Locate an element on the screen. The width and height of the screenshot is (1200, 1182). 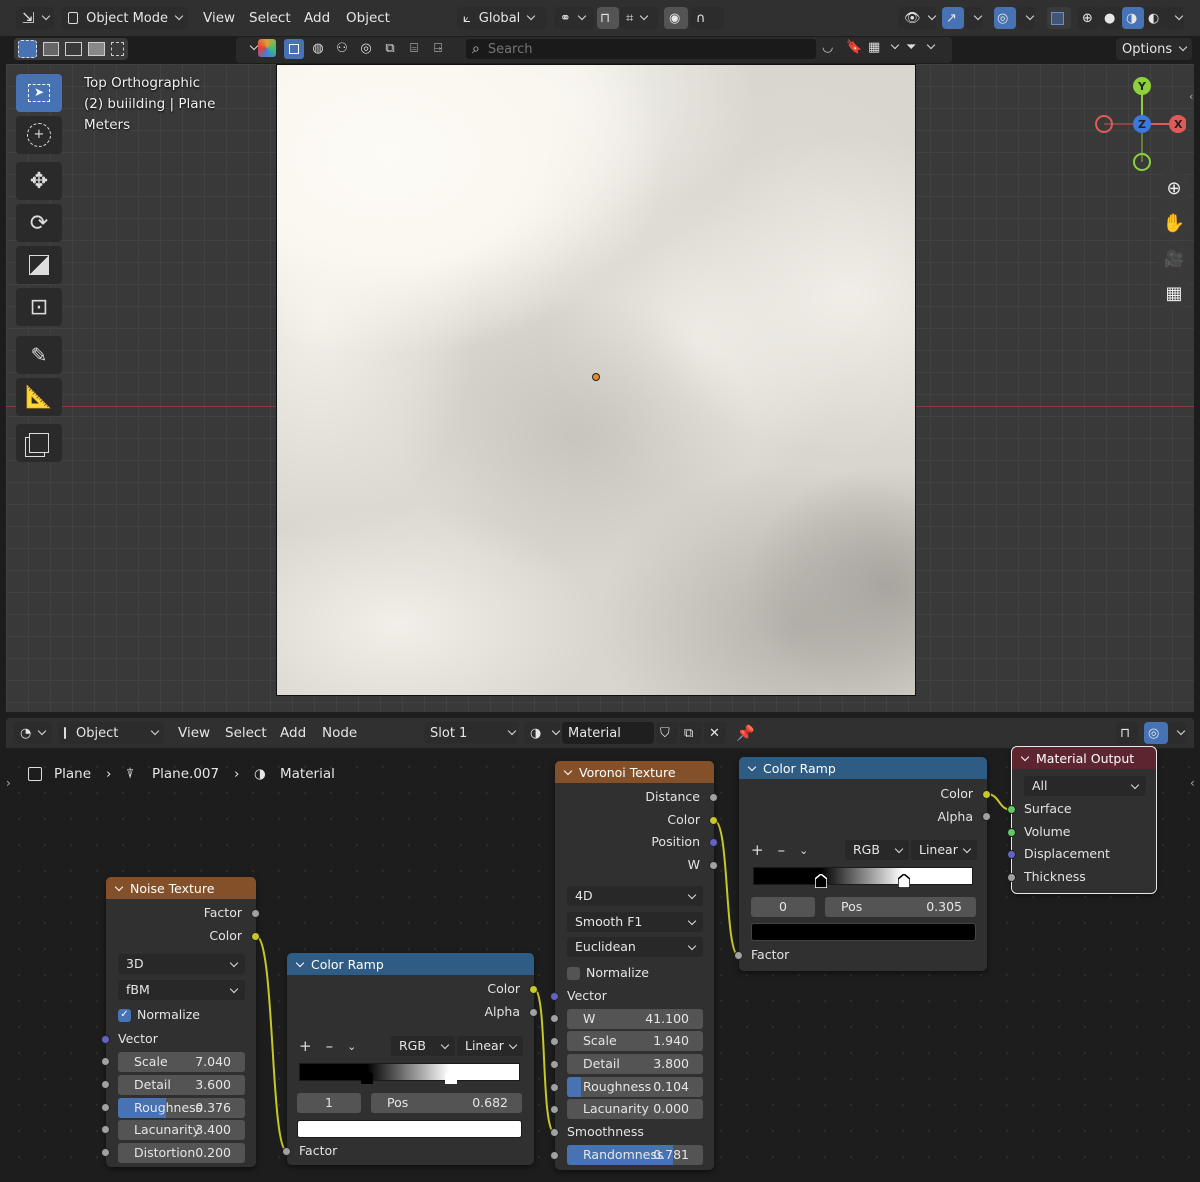
filter-material-icon: ◍ is located at coordinates (318, 49).